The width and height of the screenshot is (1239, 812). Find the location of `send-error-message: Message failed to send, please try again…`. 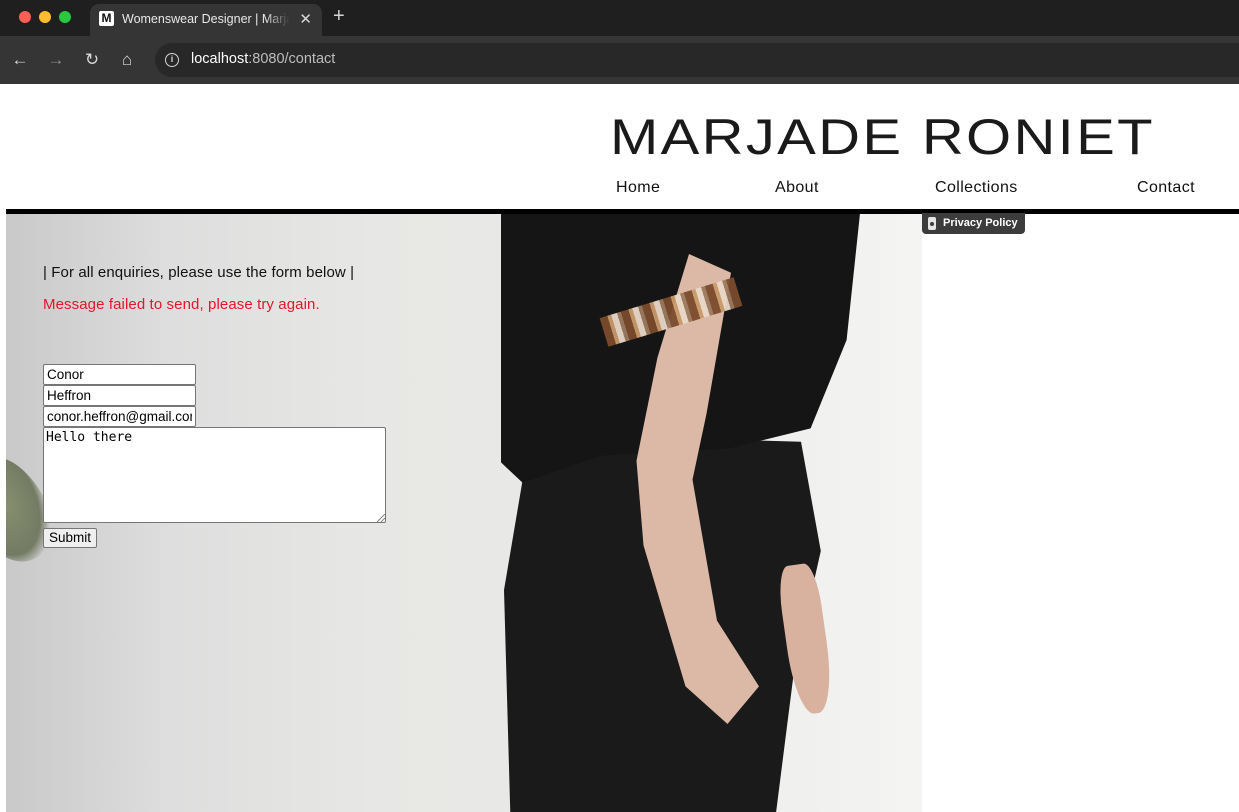

send-error-message: Message failed to send, please try again… is located at coordinates (181, 304).